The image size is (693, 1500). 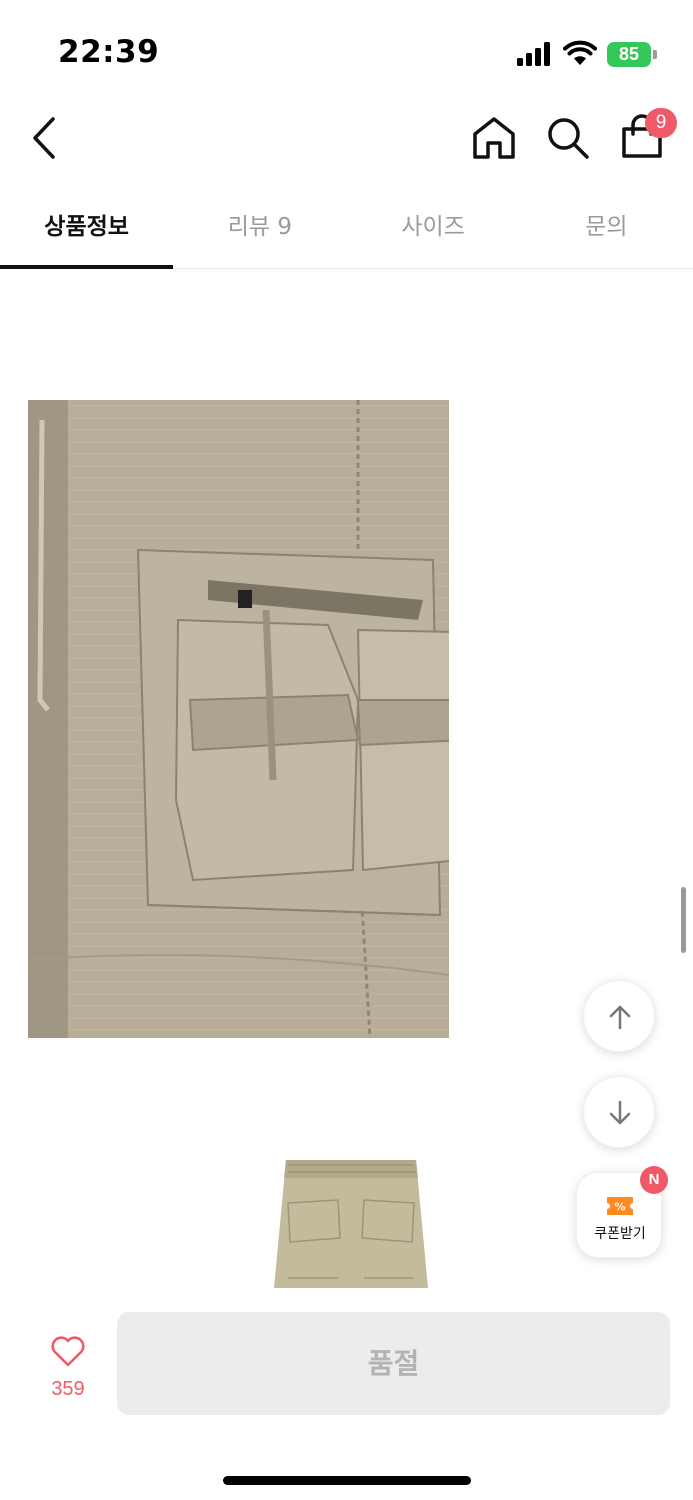 I want to click on arrow-up-icon, so click(x=620, y=1017).